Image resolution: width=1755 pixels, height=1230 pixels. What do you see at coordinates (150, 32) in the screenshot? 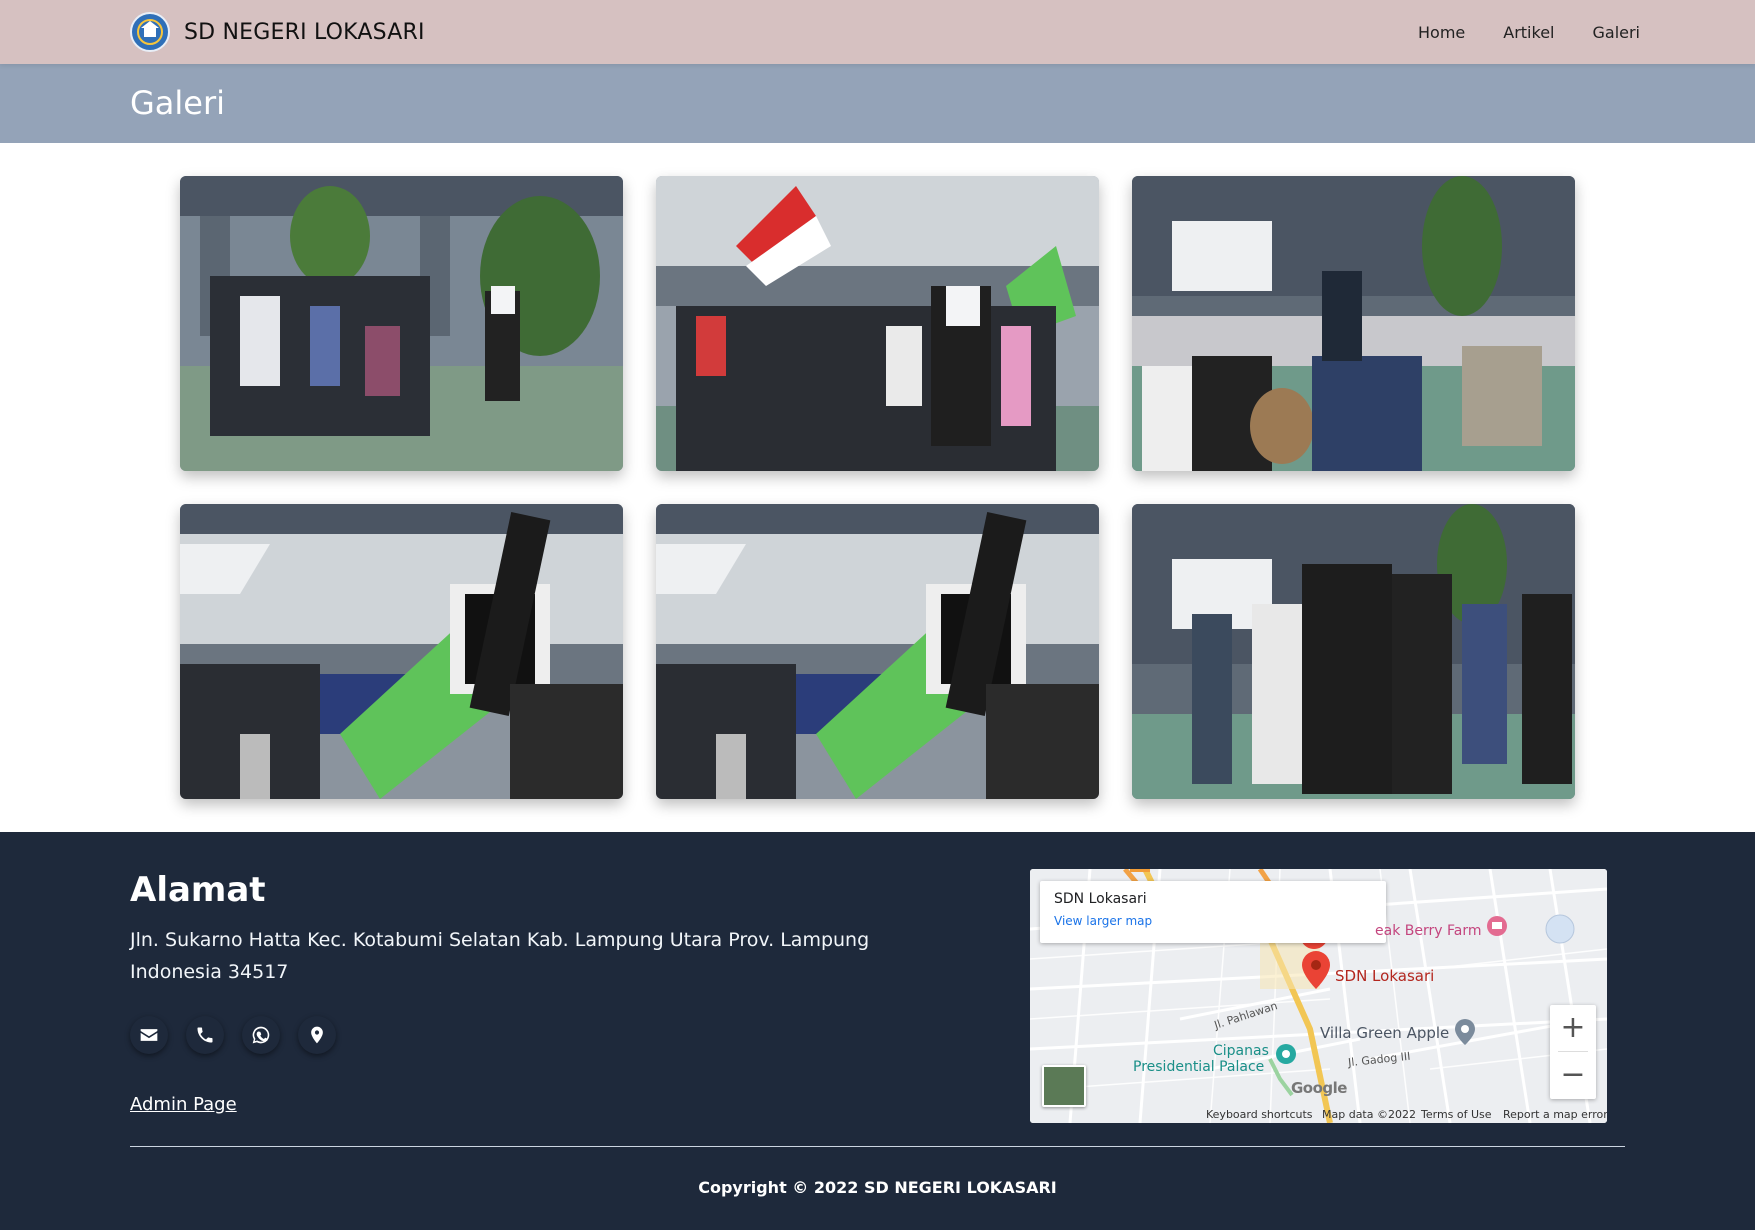
I see `school-logo-icon` at bounding box center [150, 32].